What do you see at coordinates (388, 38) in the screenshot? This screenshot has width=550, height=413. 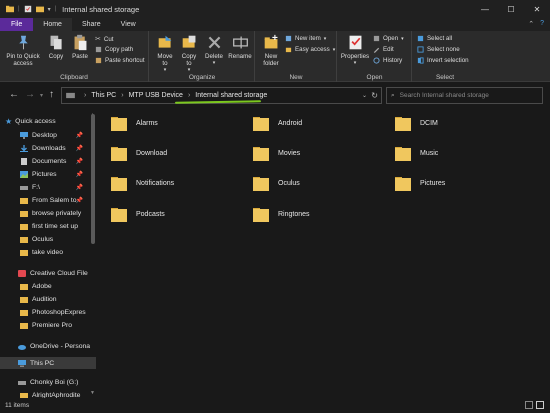 I see `open-button: Open ▾` at bounding box center [388, 38].